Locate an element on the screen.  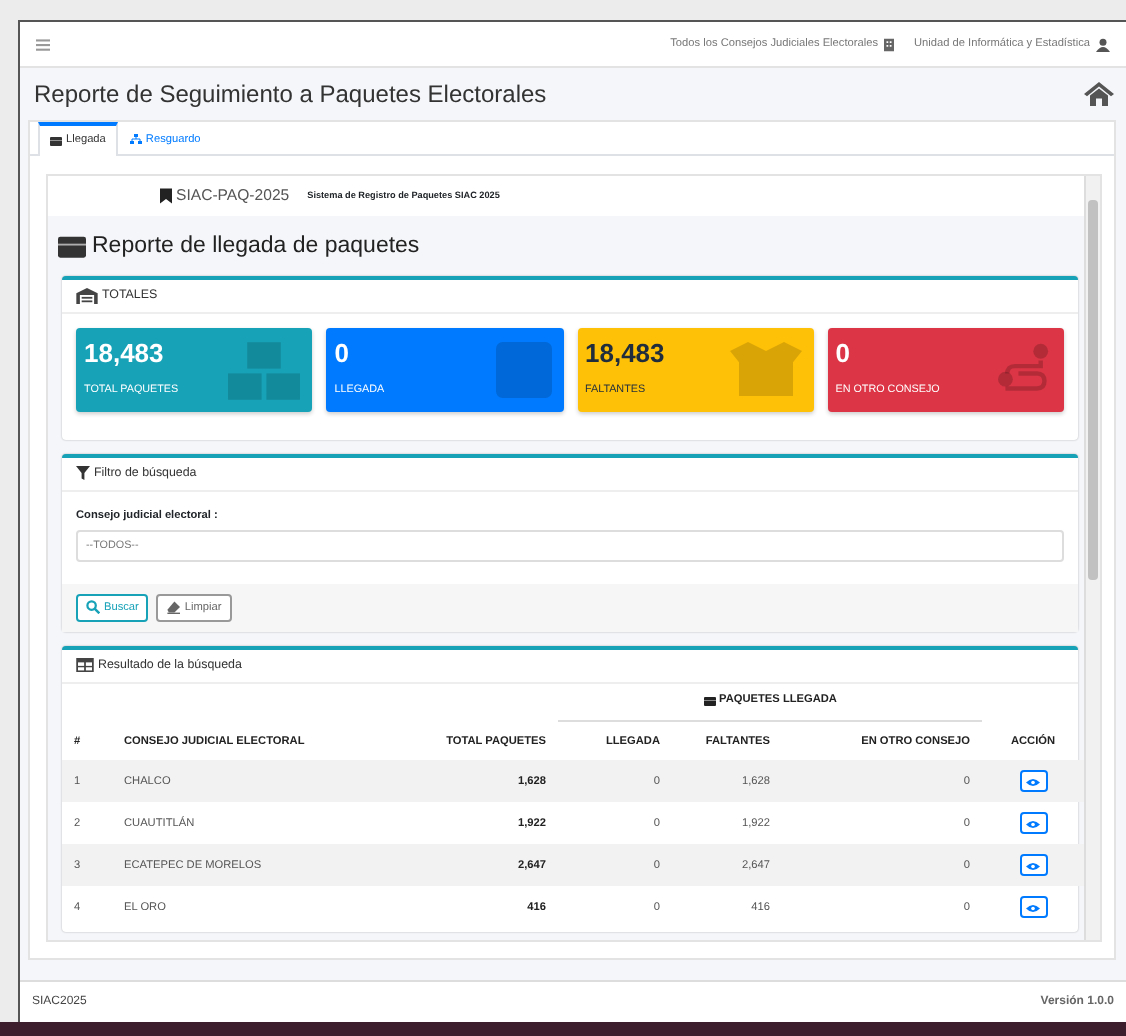
warehouse-icon is located at coordinates (87, 295).